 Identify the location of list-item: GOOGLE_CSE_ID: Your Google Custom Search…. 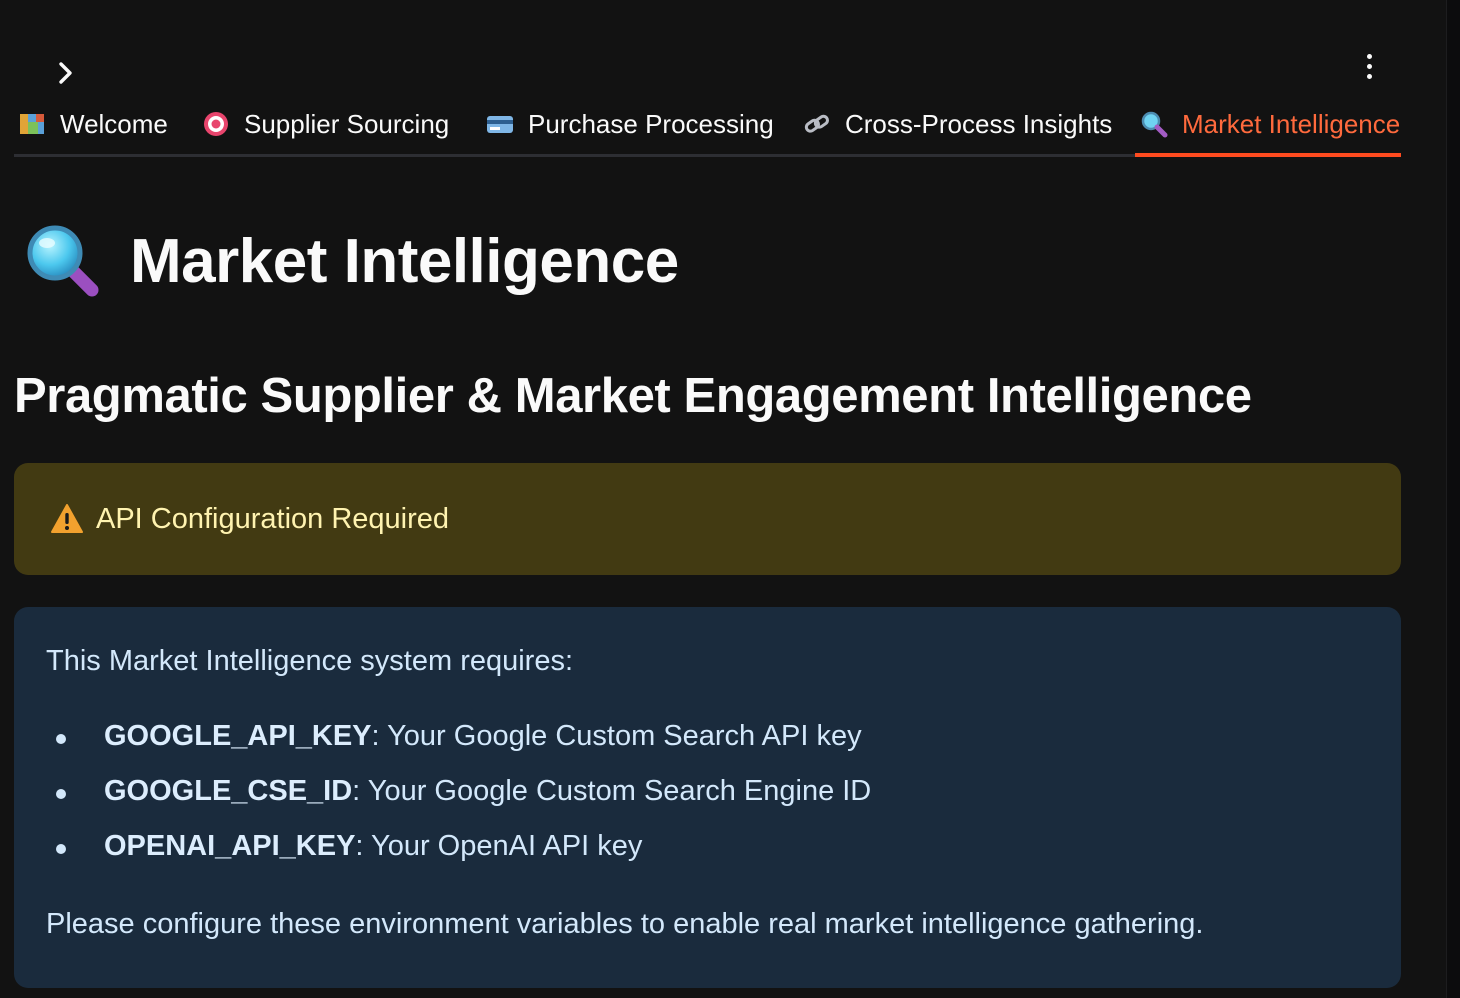
(707, 802).